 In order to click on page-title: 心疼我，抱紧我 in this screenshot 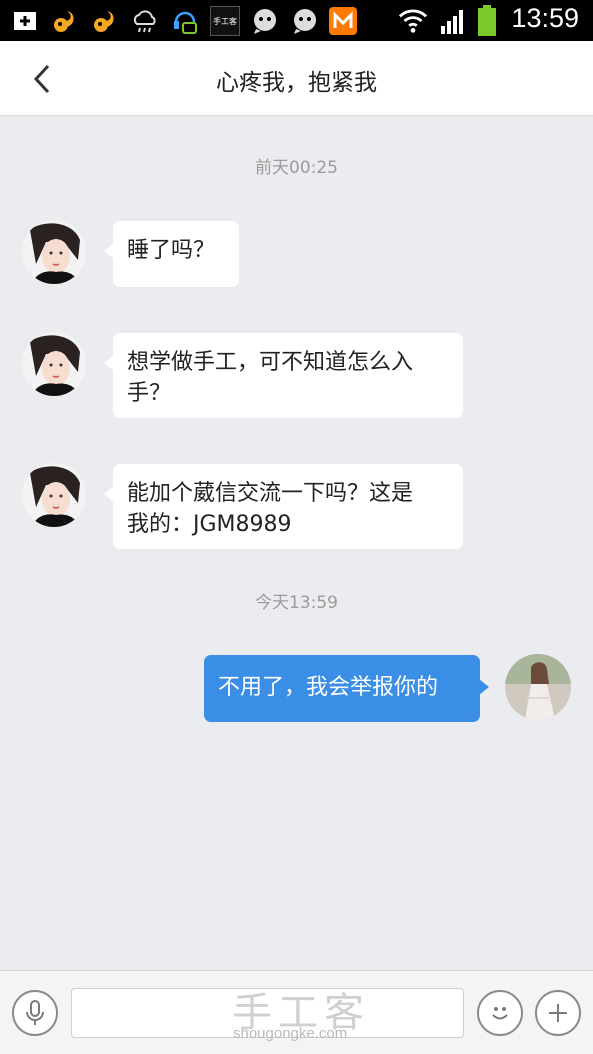, I will do `click(296, 83)`.